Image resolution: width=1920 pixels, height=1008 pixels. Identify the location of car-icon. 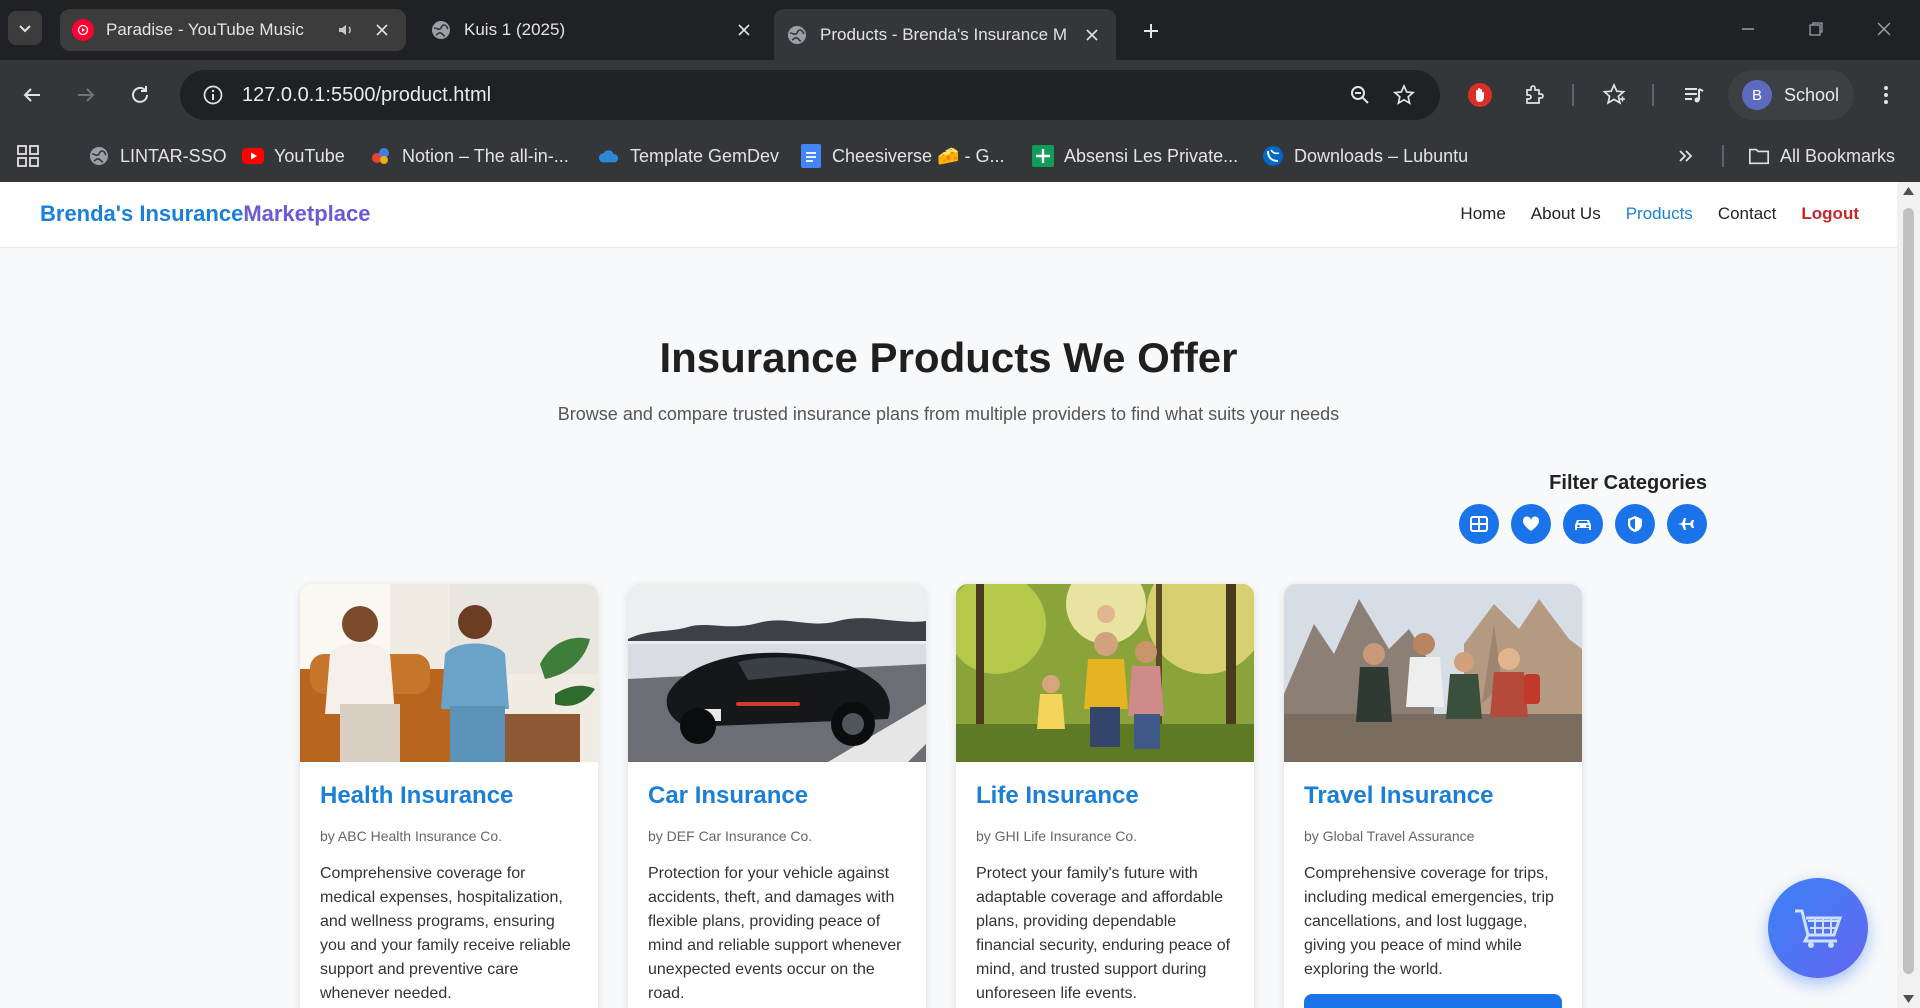
(1583, 525).